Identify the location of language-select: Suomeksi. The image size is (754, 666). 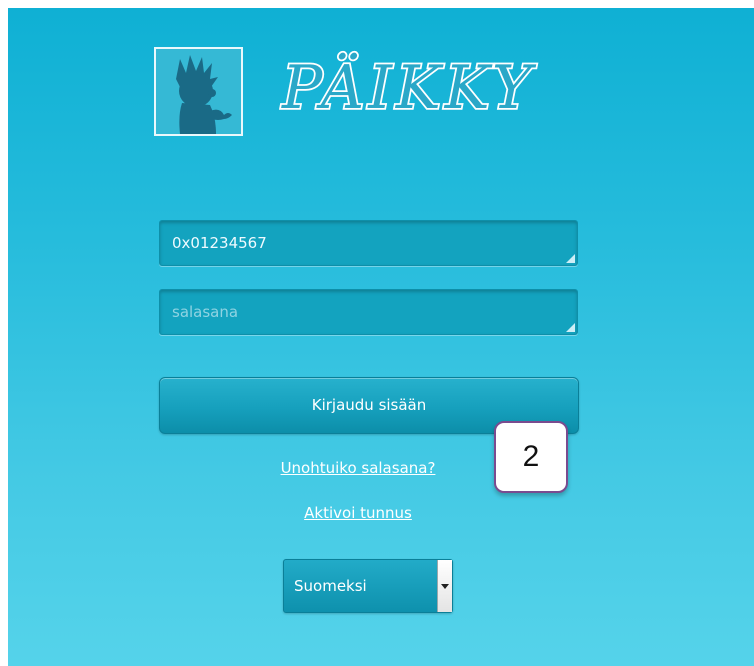
(368, 586).